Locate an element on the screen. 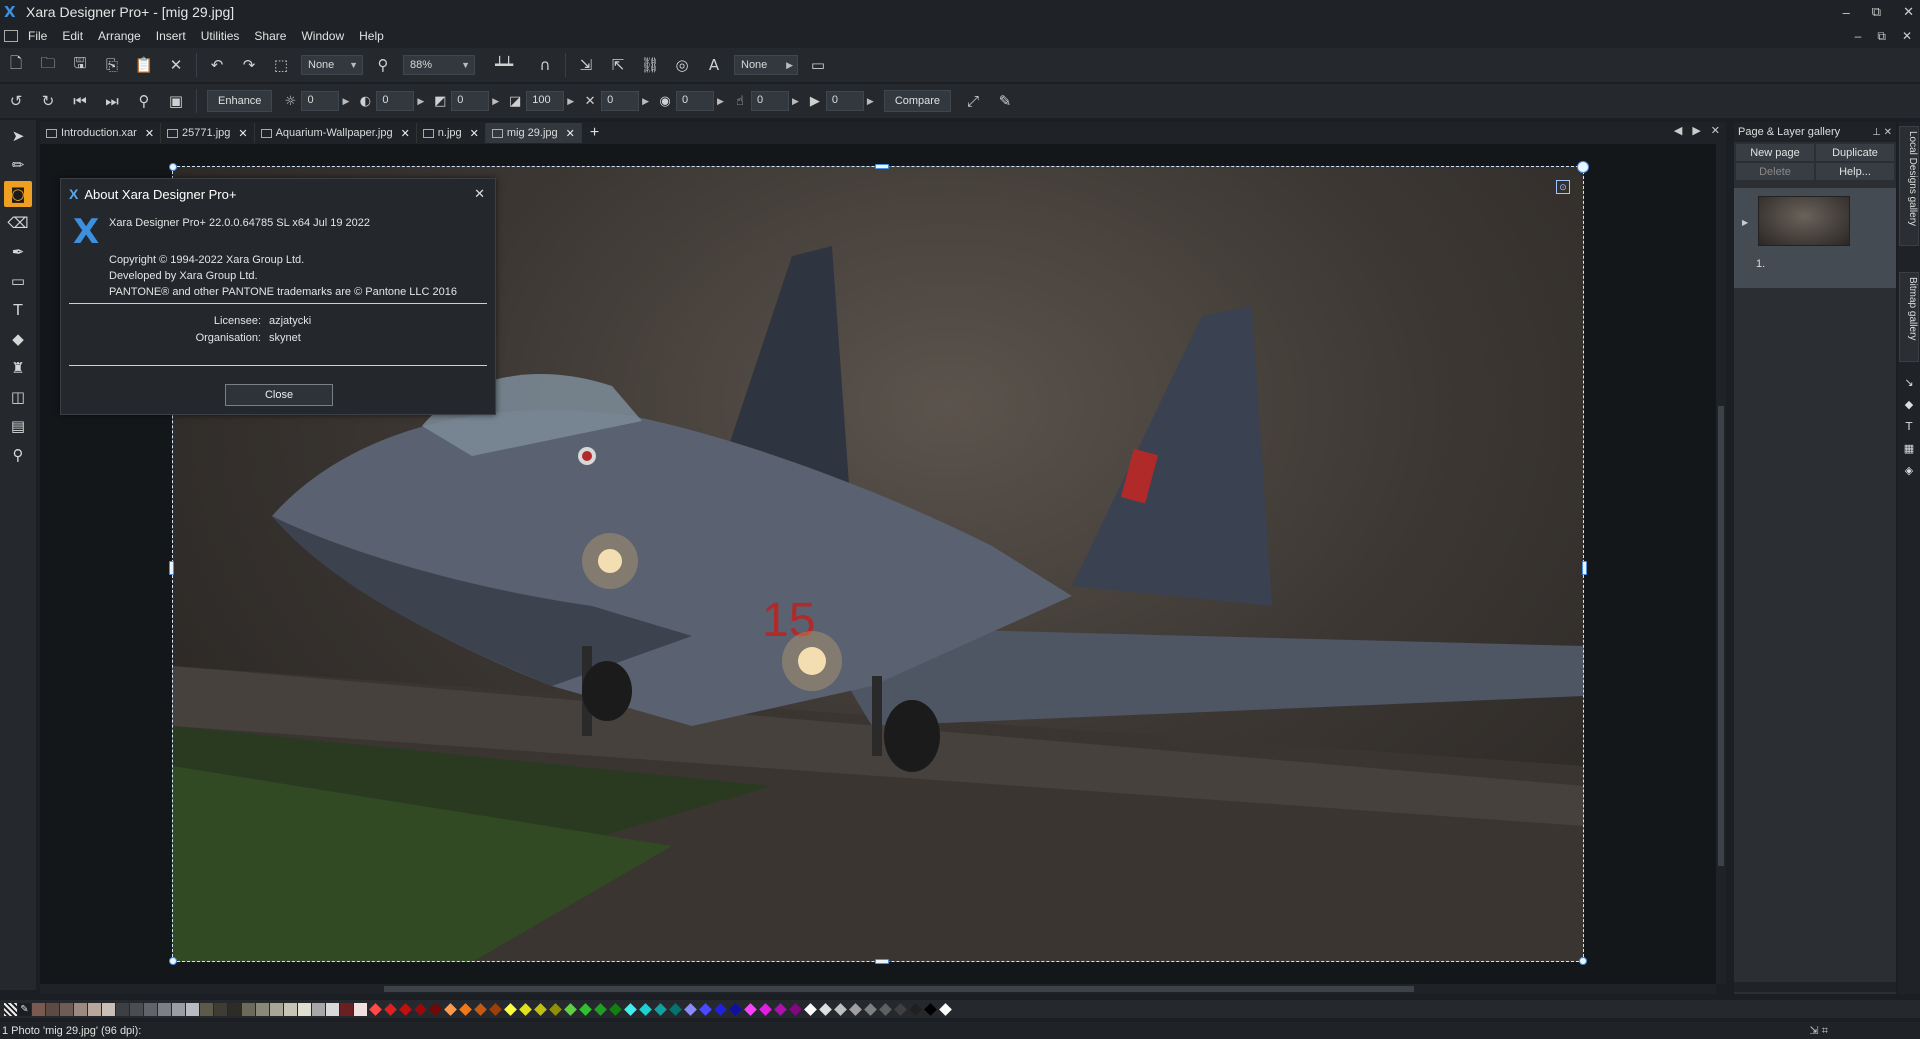 This screenshot has width=1920, height=1039. vignette-icon: ▶ is located at coordinates (815, 101).